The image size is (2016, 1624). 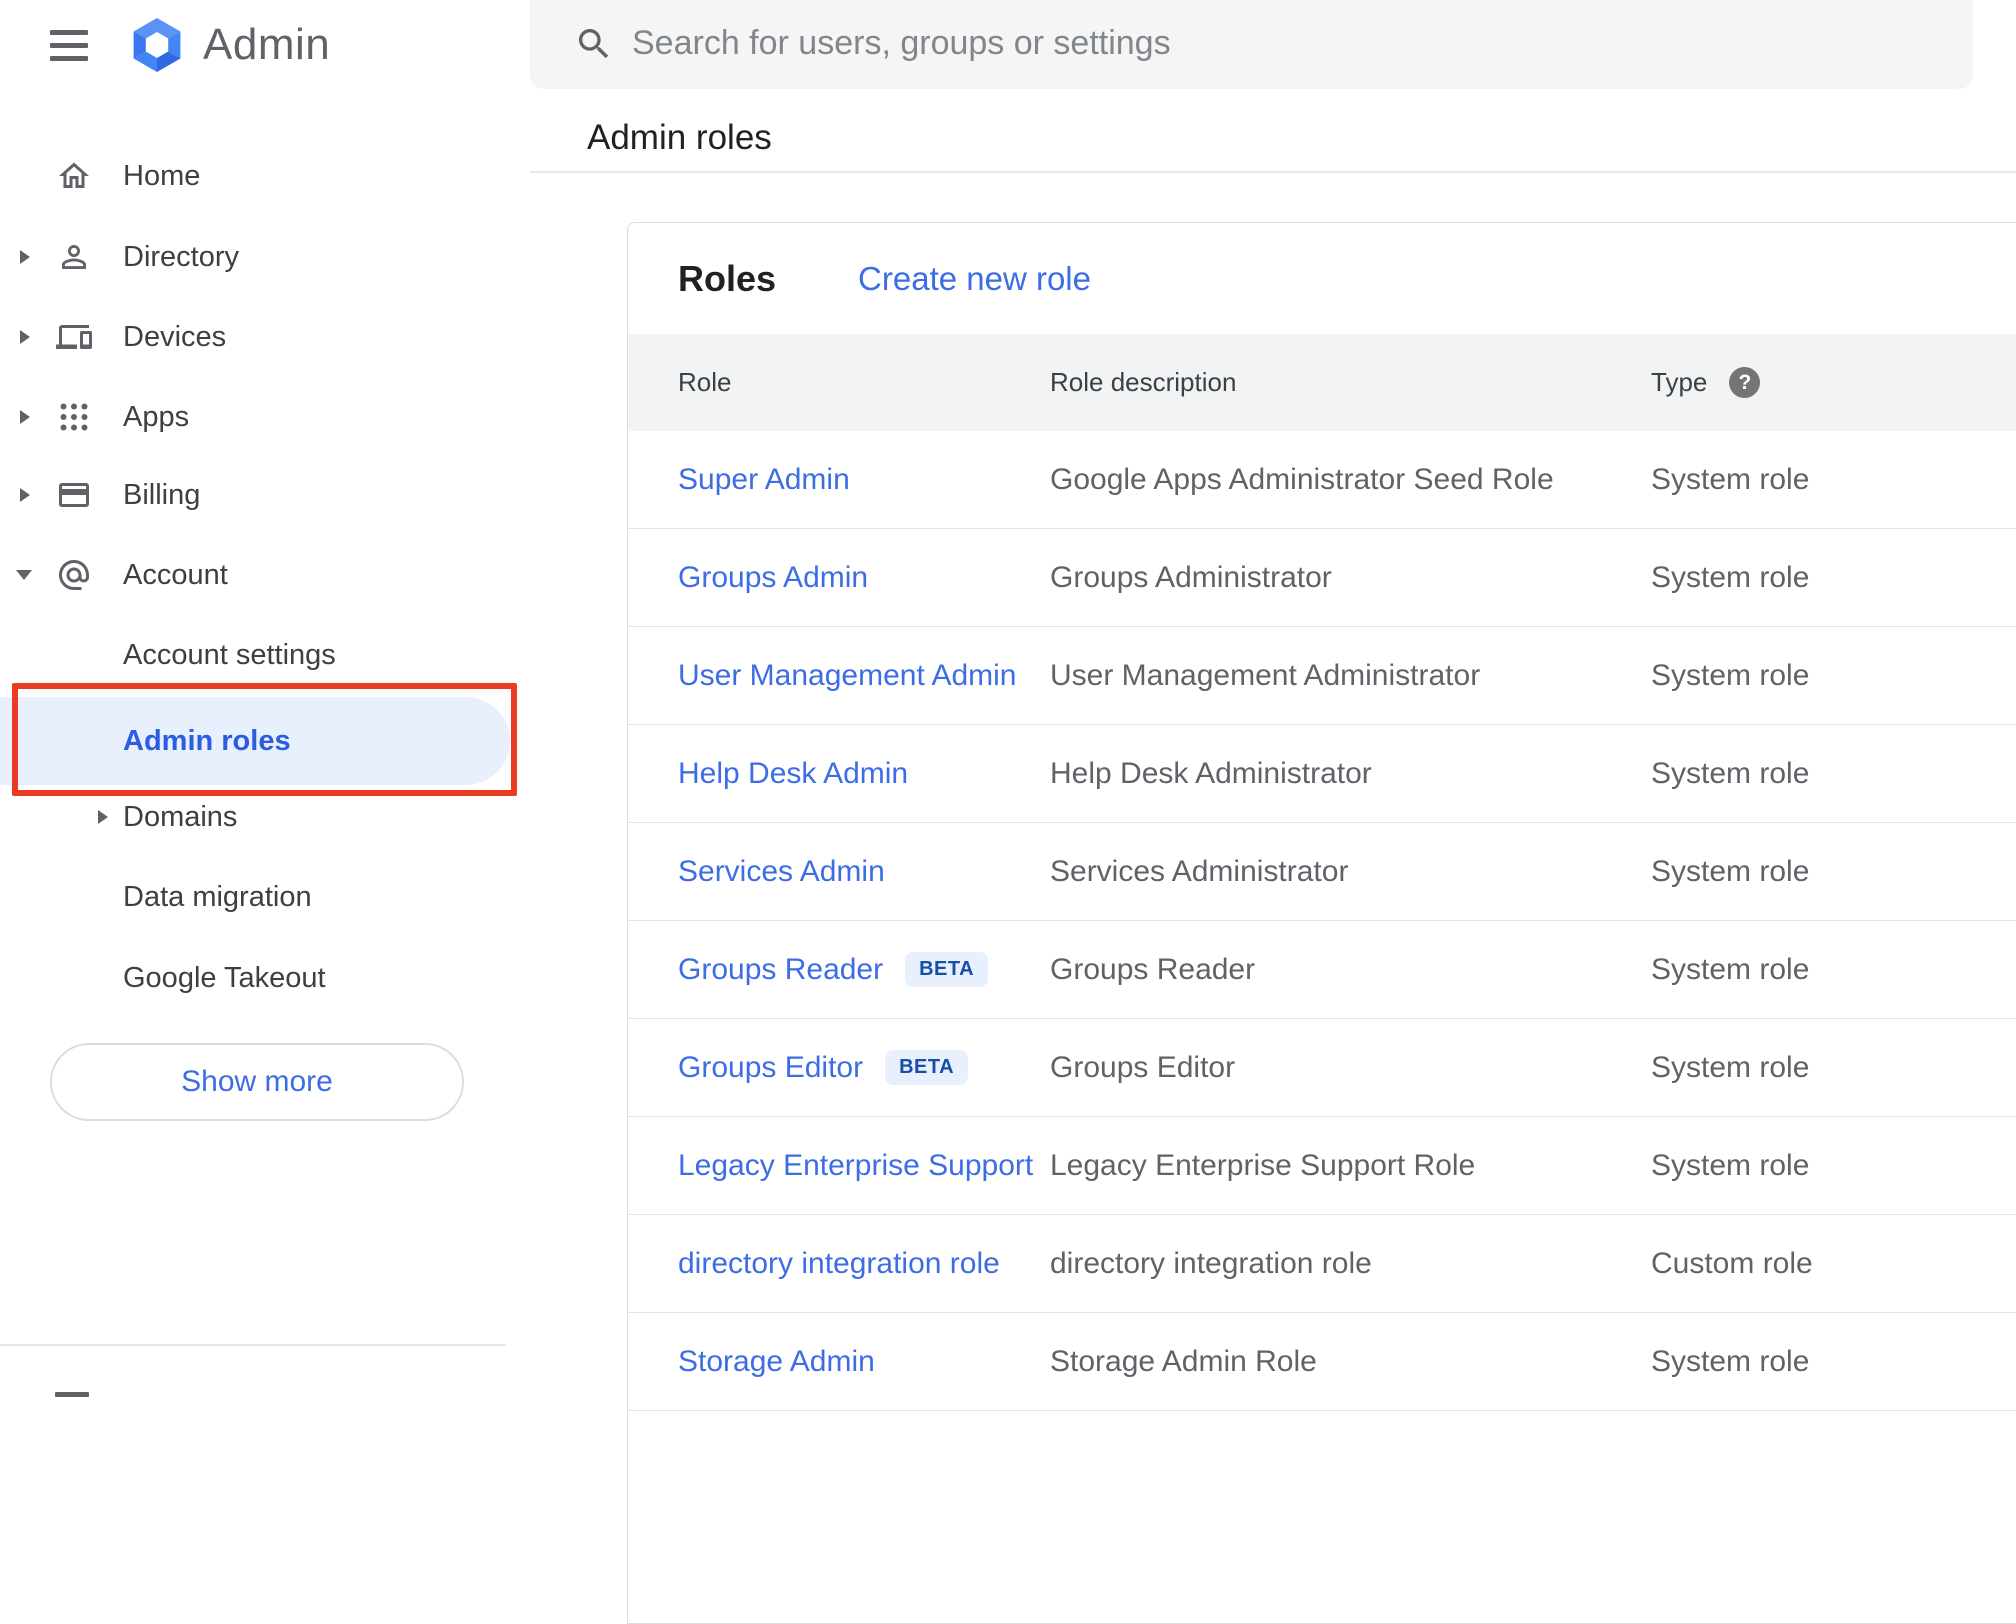 I want to click on sidebar-item-data-migration: Data migration, so click(x=265, y=897).